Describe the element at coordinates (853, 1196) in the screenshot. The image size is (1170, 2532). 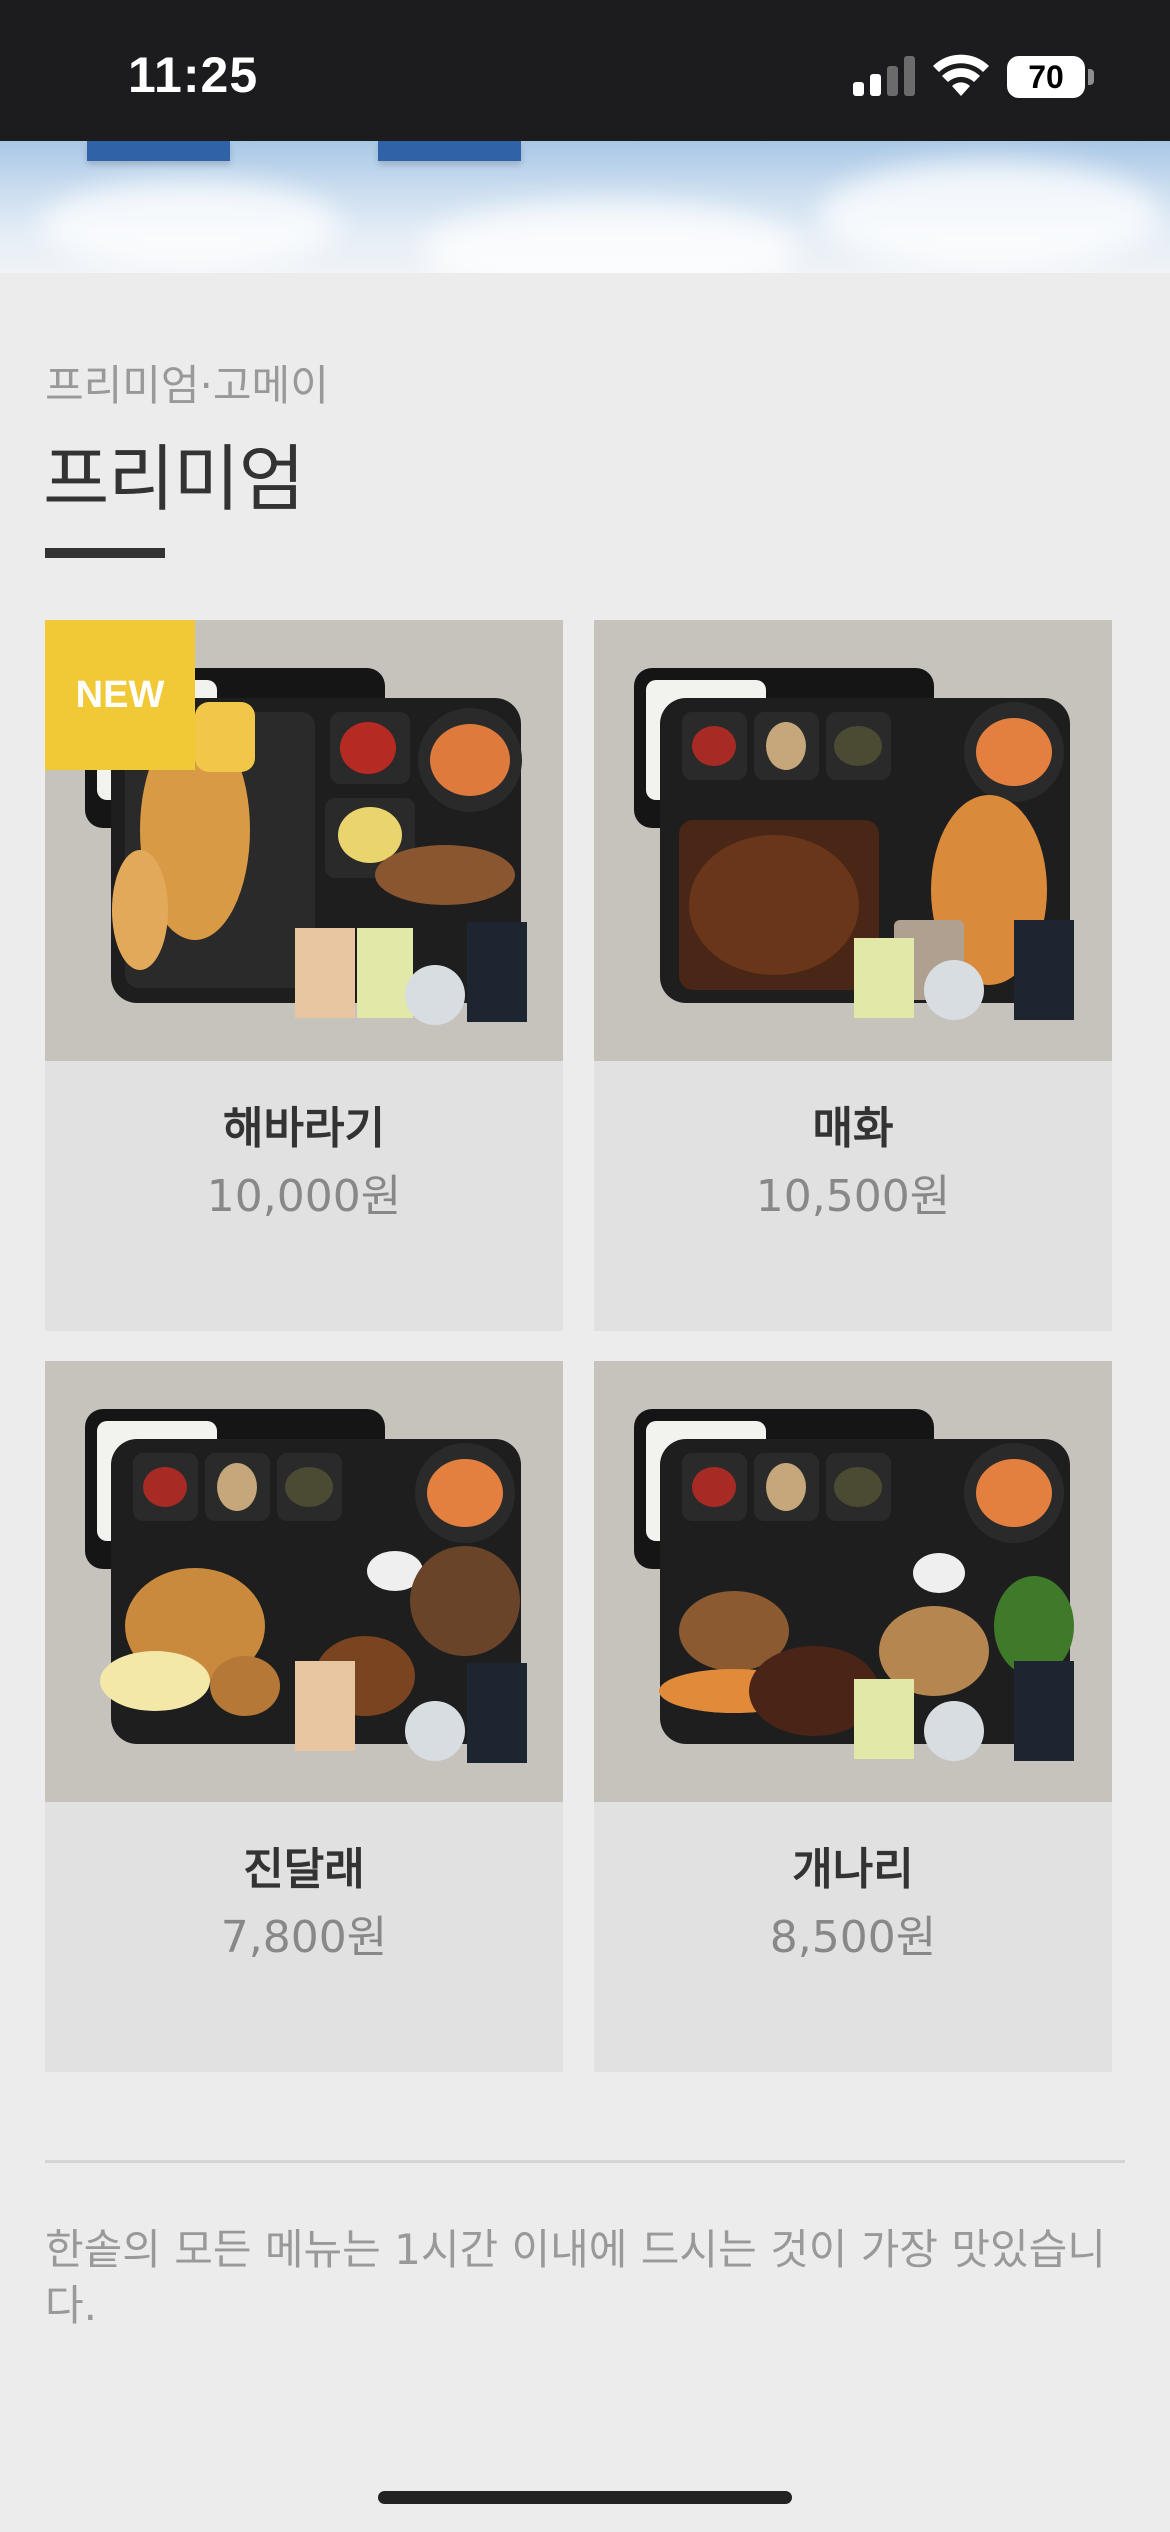
I see `product-price: 10,500원` at that location.